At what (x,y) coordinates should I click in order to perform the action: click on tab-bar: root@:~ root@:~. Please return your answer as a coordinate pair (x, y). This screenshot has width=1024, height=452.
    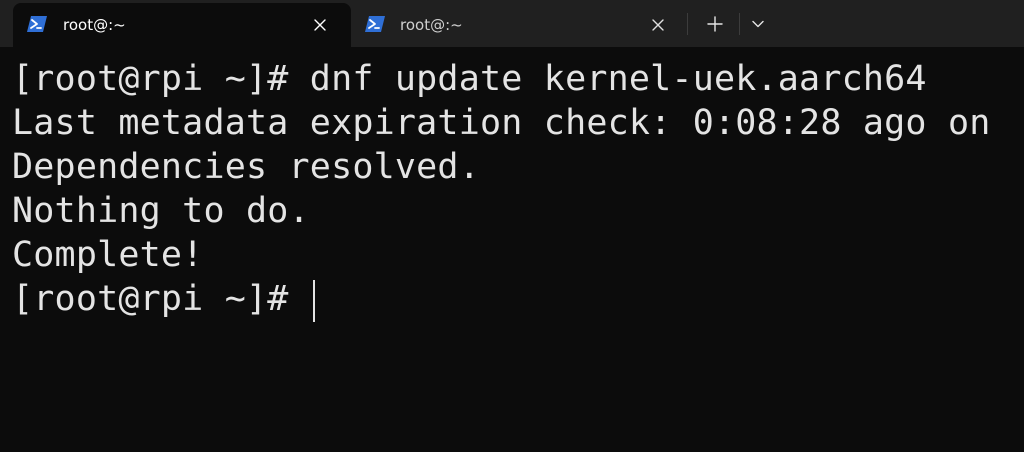
    Looking at the image, I should click on (512, 23).